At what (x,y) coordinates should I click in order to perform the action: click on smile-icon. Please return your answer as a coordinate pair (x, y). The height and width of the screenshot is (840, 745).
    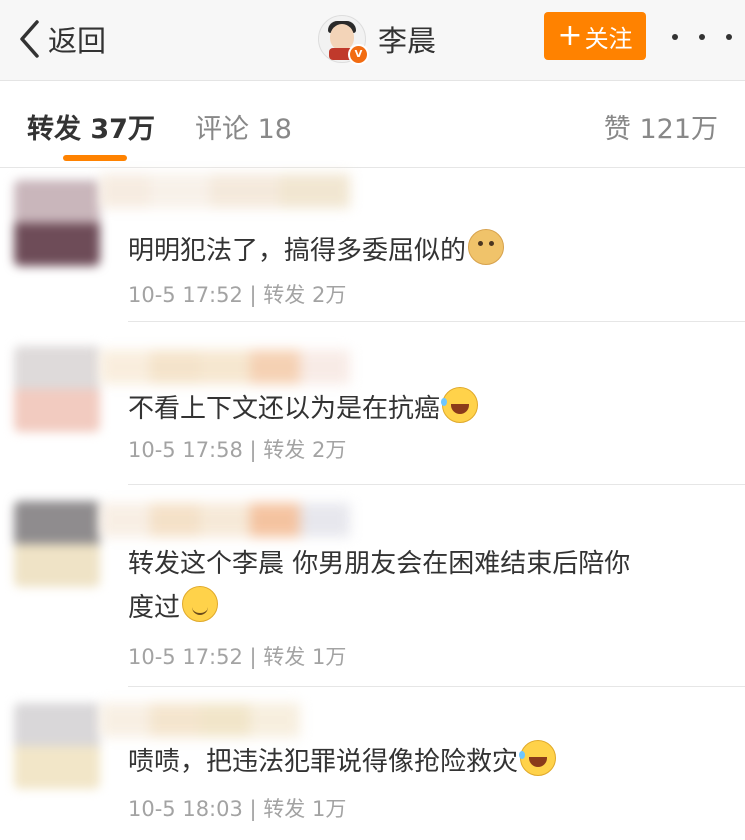
    Looking at the image, I should click on (200, 604).